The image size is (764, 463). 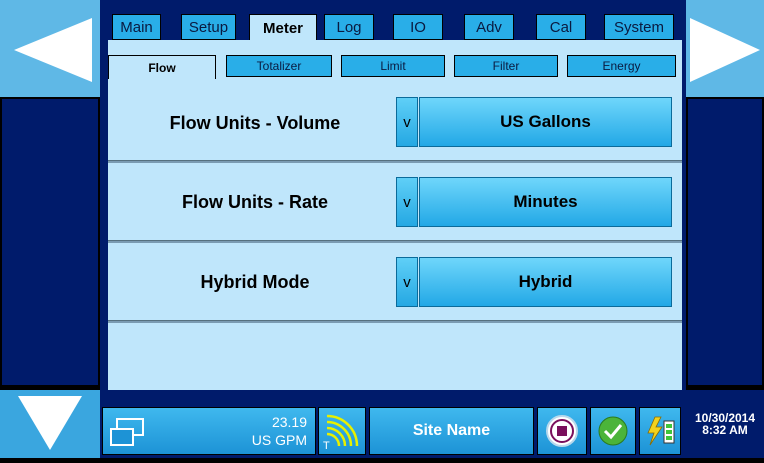 I want to click on down-arrow-button, so click(x=50, y=424).